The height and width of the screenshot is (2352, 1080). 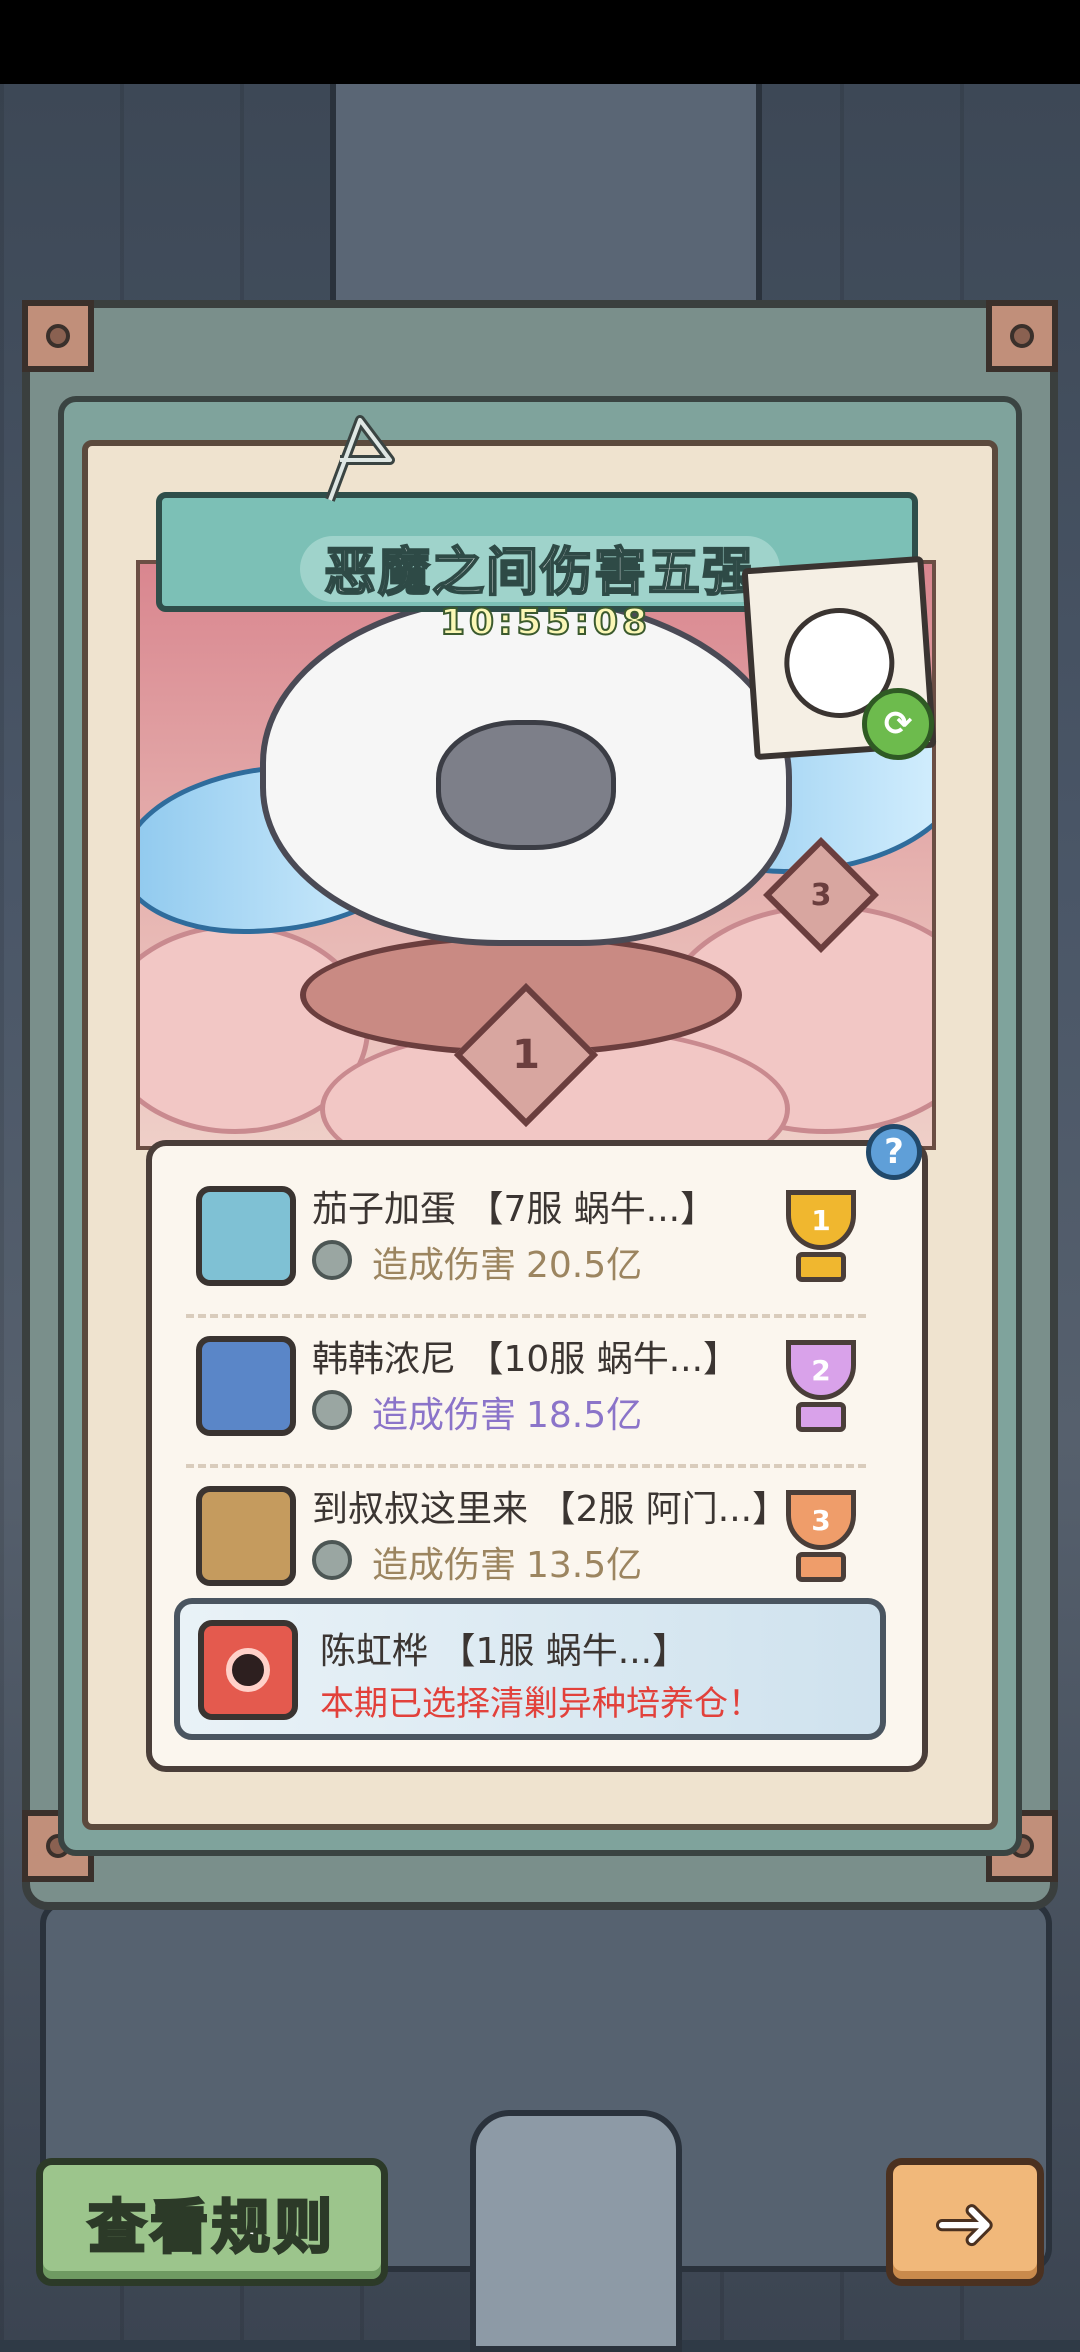 I want to click on arrow-right-icon: ➜, so click(x=965, y=2222).